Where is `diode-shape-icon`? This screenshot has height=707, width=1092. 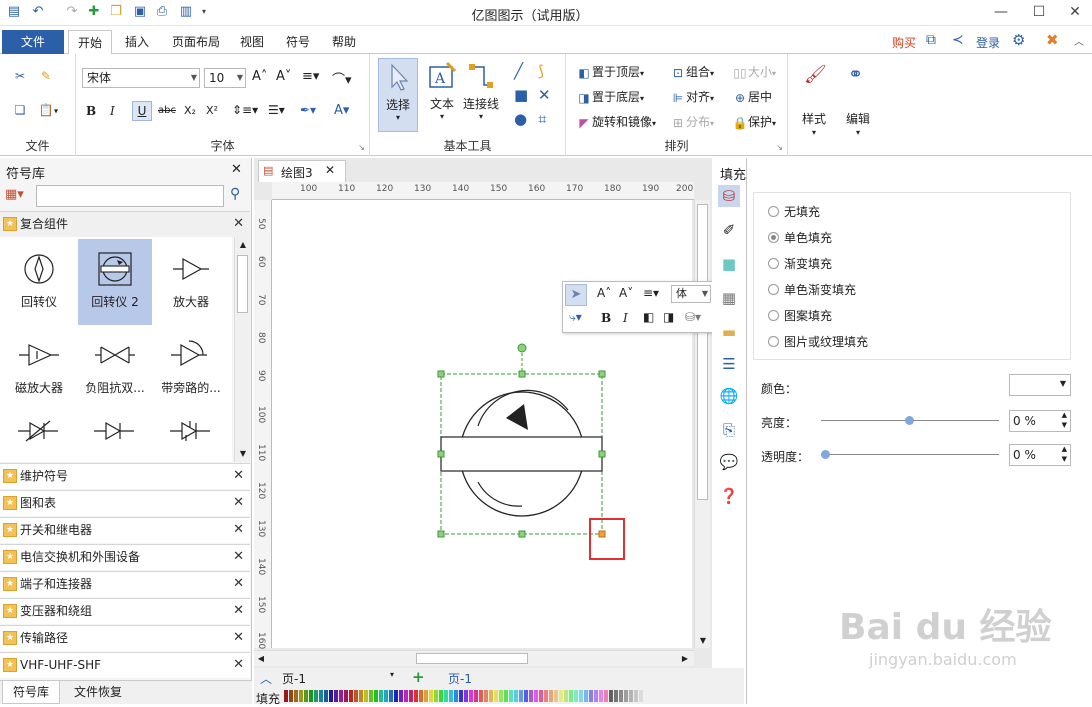 diode-shape-icon is located at coordinates (114, 431).